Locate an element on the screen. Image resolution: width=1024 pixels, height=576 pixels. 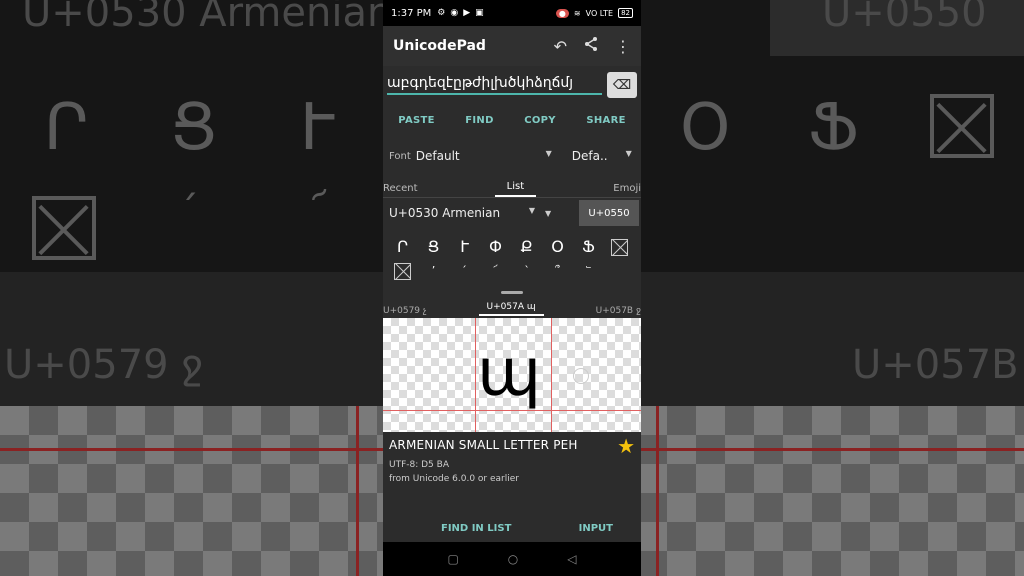
char-grid: Ր Ց Ւ Փ Ք Օ Ֆ ՚ ՛ ՜ ՝ ՞ ՟ is located at coordinates (512, 257).